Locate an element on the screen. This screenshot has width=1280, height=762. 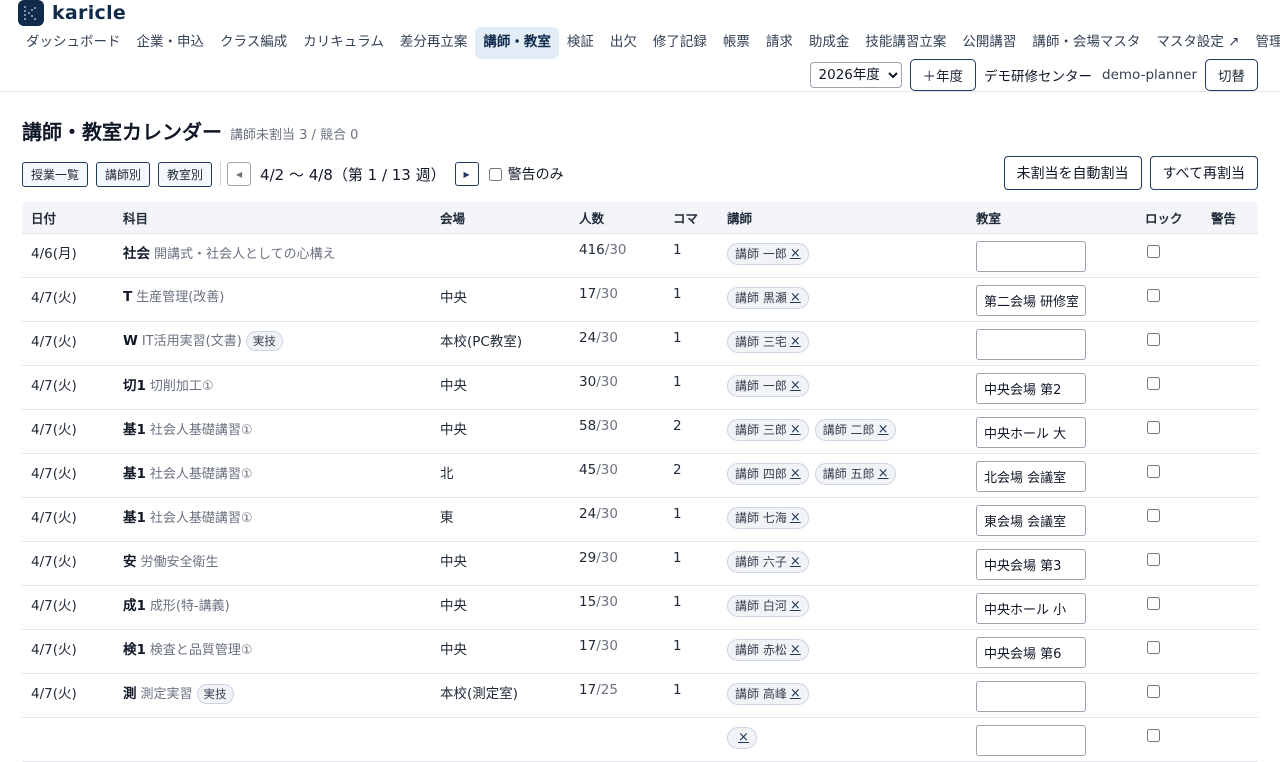
headcount-cell: 416/30 is located at coordinates (617, 255).